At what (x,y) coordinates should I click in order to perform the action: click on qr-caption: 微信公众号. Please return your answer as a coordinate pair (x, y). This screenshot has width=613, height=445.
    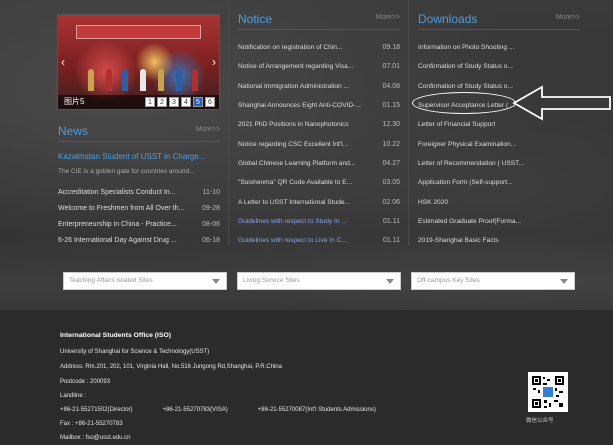
    Looking at the image, I should click on (540, 421).